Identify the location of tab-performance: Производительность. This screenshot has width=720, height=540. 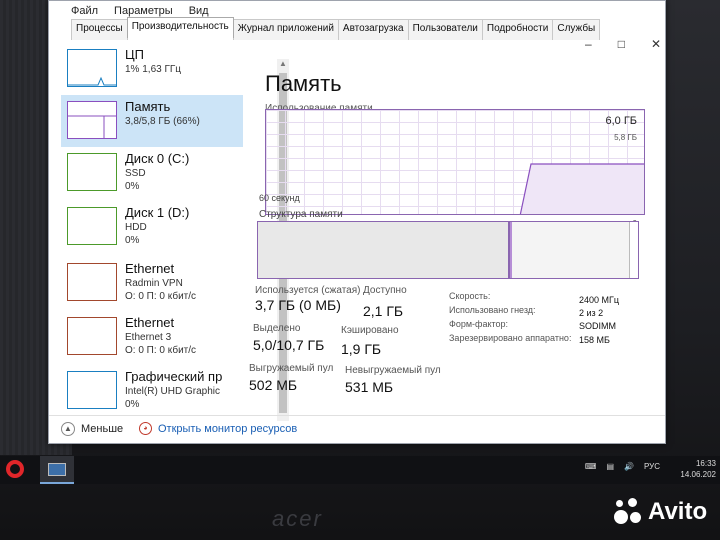
(180, 27).